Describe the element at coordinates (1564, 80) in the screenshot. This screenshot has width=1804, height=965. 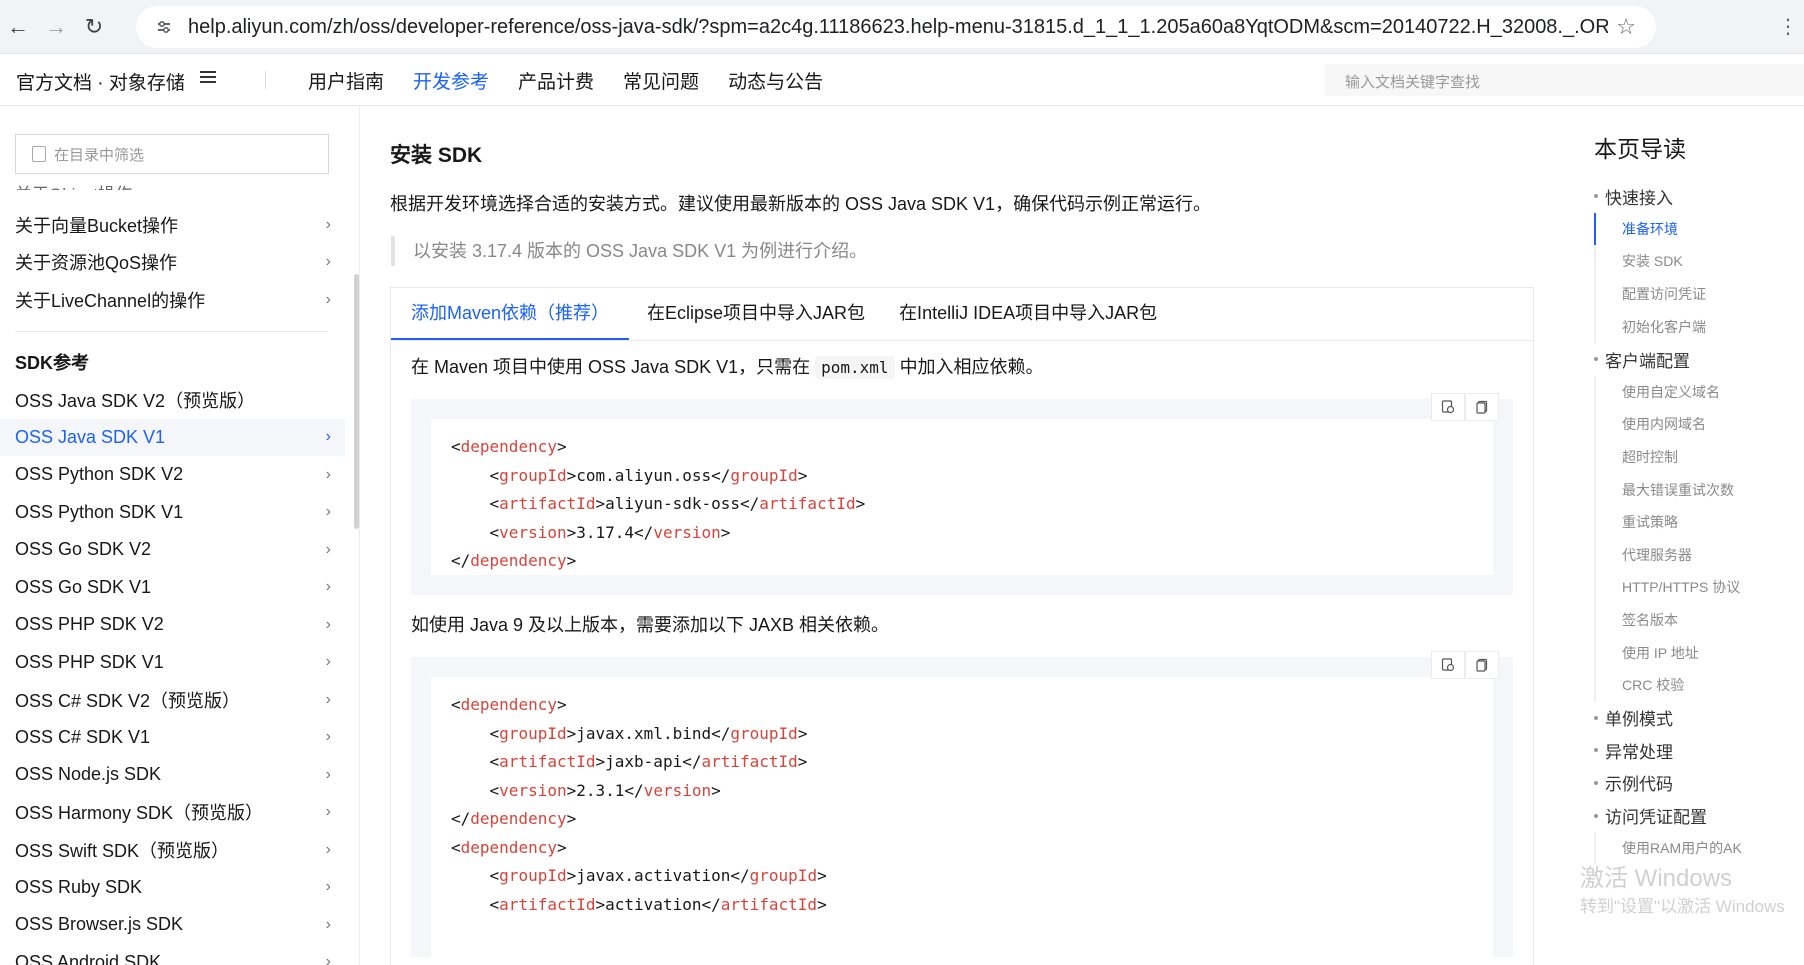
I see `doc-search-input: 输入文档关键字查找` at that location.